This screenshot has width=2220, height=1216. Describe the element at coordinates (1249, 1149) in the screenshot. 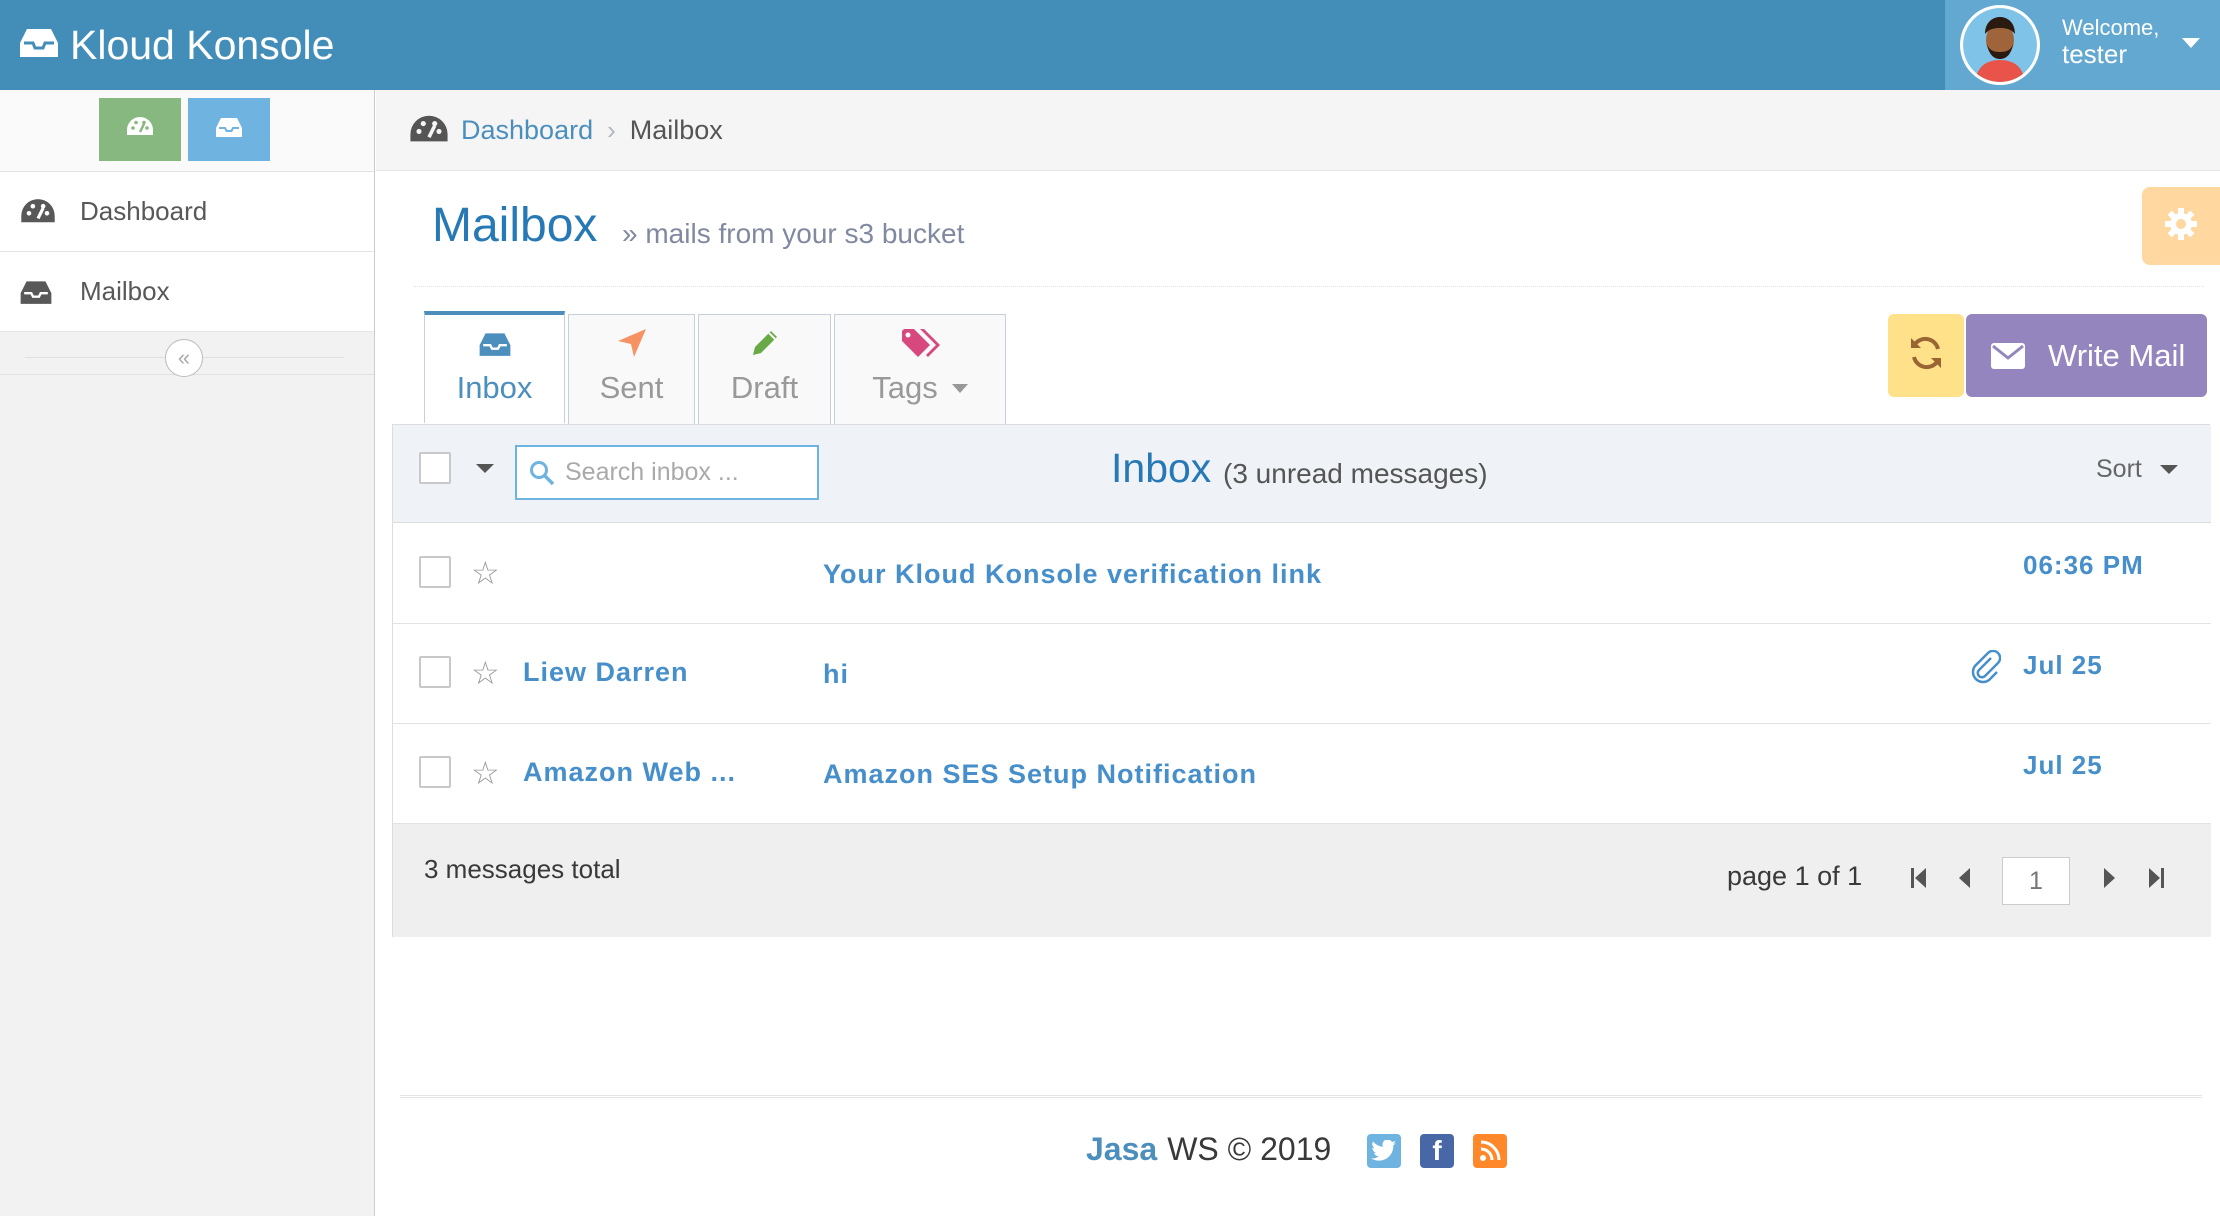

I see `footer-copyright: WS © 2019` at that location.